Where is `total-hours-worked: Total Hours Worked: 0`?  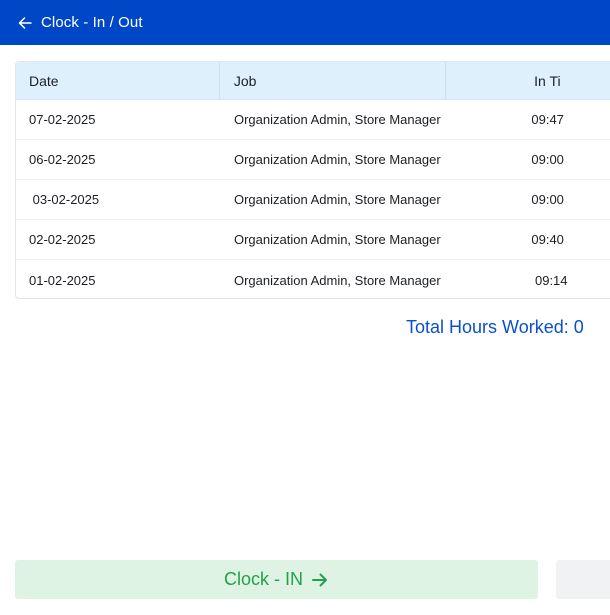 total-hours-worked: Total Hours Worked: 0 is located at coordinates (495, 327).